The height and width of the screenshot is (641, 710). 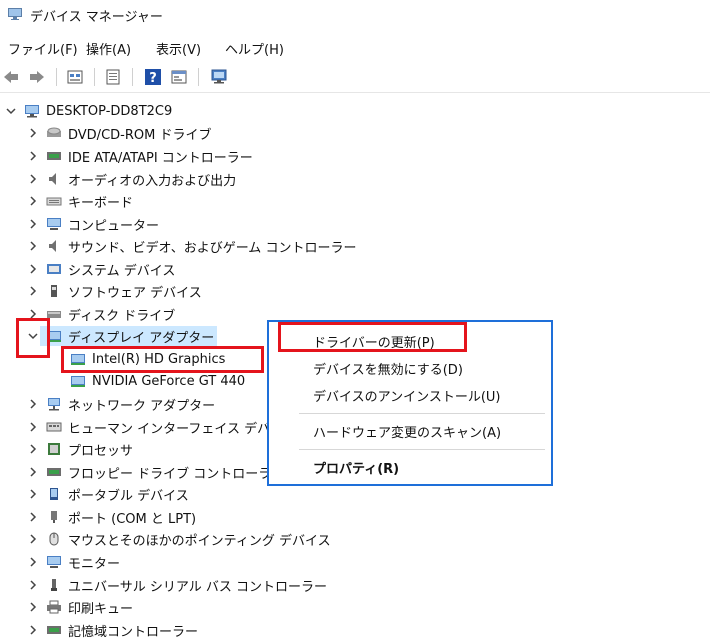 What do you see at coordinates (388, 368) in the screenshot?
I see `menu-disable-device: デバイスを無効にする(D)` at bounding box center [388, 368].